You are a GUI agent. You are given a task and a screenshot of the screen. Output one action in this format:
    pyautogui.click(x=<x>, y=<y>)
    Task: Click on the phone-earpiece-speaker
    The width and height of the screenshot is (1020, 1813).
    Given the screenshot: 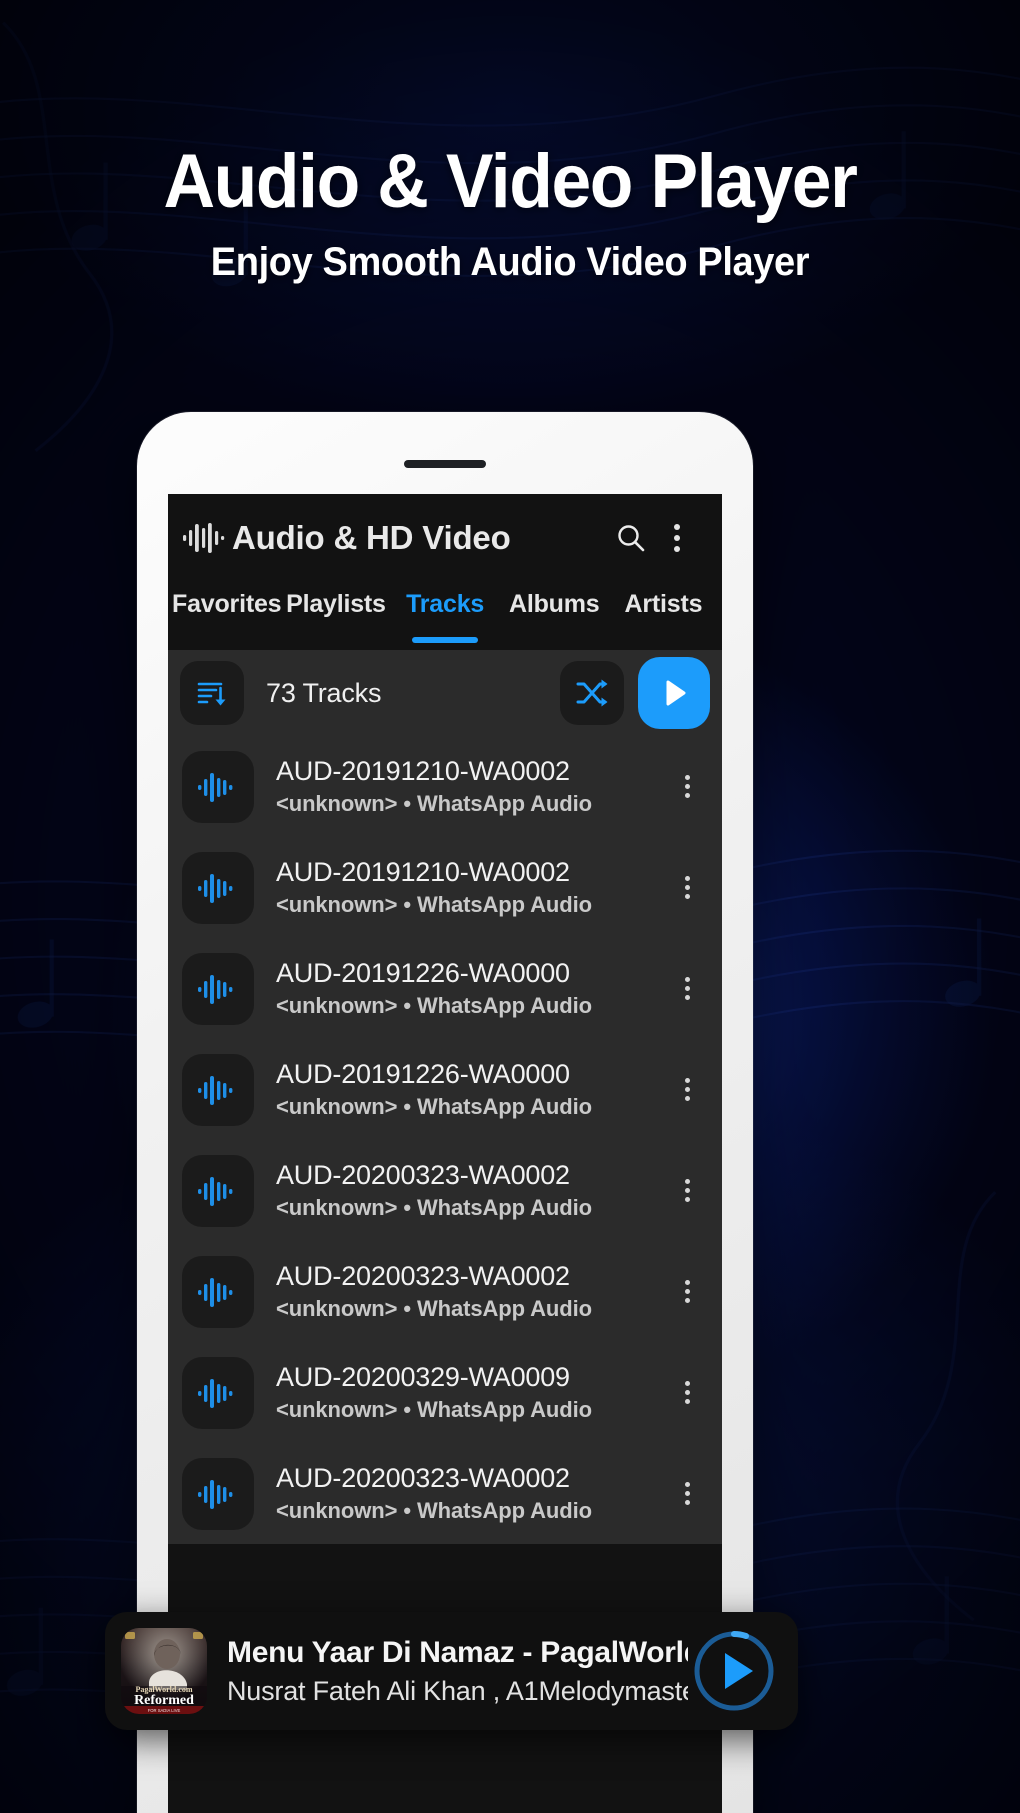 What is the action you would take?
    pyautogui.click(x=445, y=464)
    